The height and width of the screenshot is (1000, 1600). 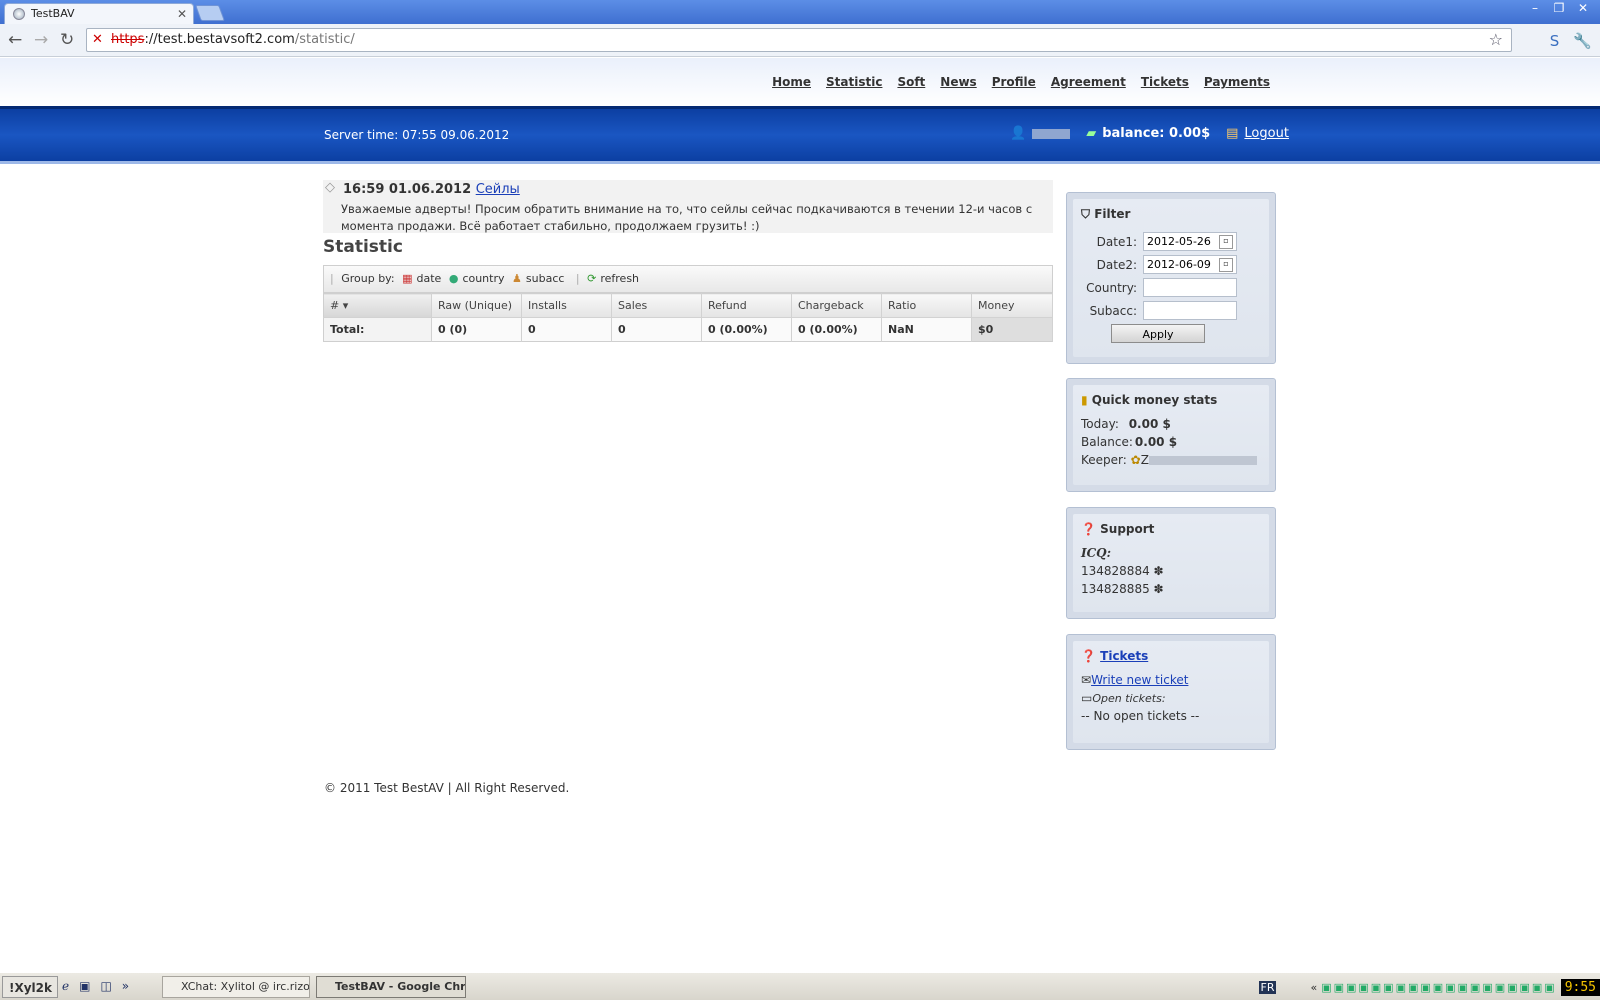 I want to click on total-chargeback: 0 (0.00%), so click(x=836, y=329).